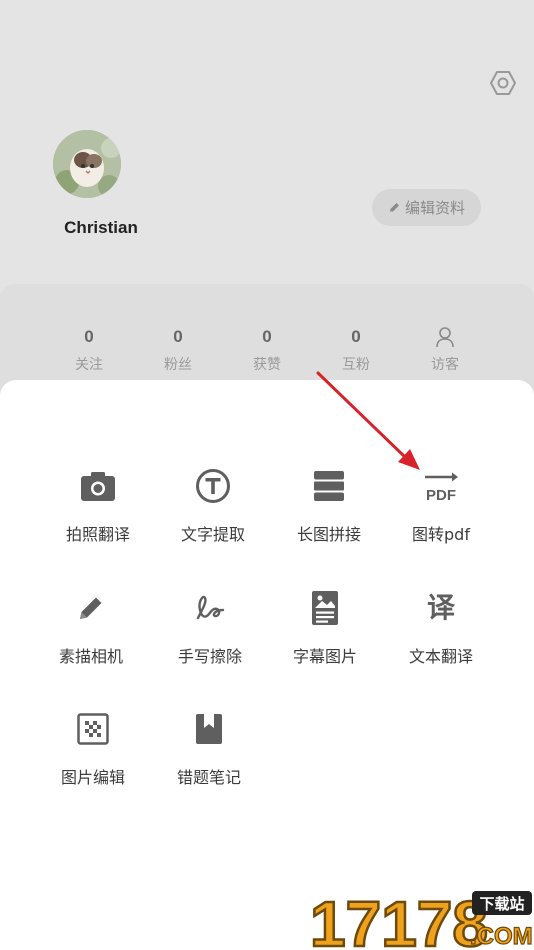 This screenshot has height=950, width=534. Describe the element at coordinates (93, 729) in the screenshot. I see `image-edit-icon` at that location.